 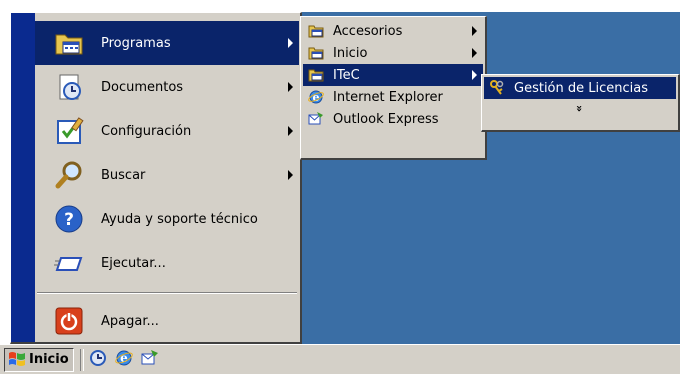 What do you see at coordinates (69, 321) in the screenshot?
I see `power-icon` at bounding box center [69, 321].